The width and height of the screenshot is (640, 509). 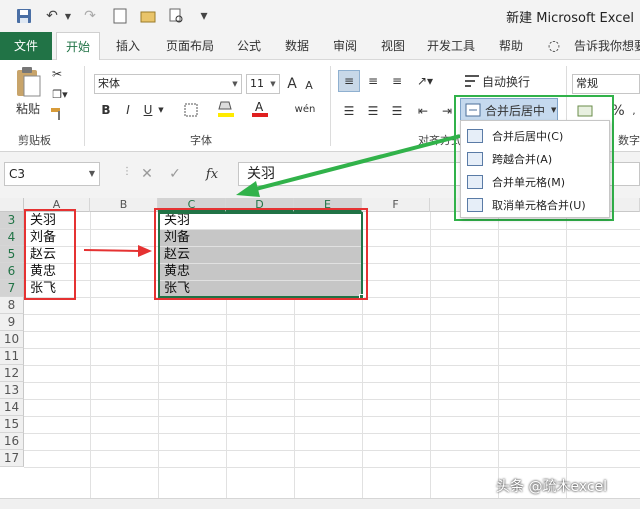 What do you see at coordinates (68, 16) in the screenshot?
I see `undo-dropdown-icon: ▼` at bounding box center [68, 16].